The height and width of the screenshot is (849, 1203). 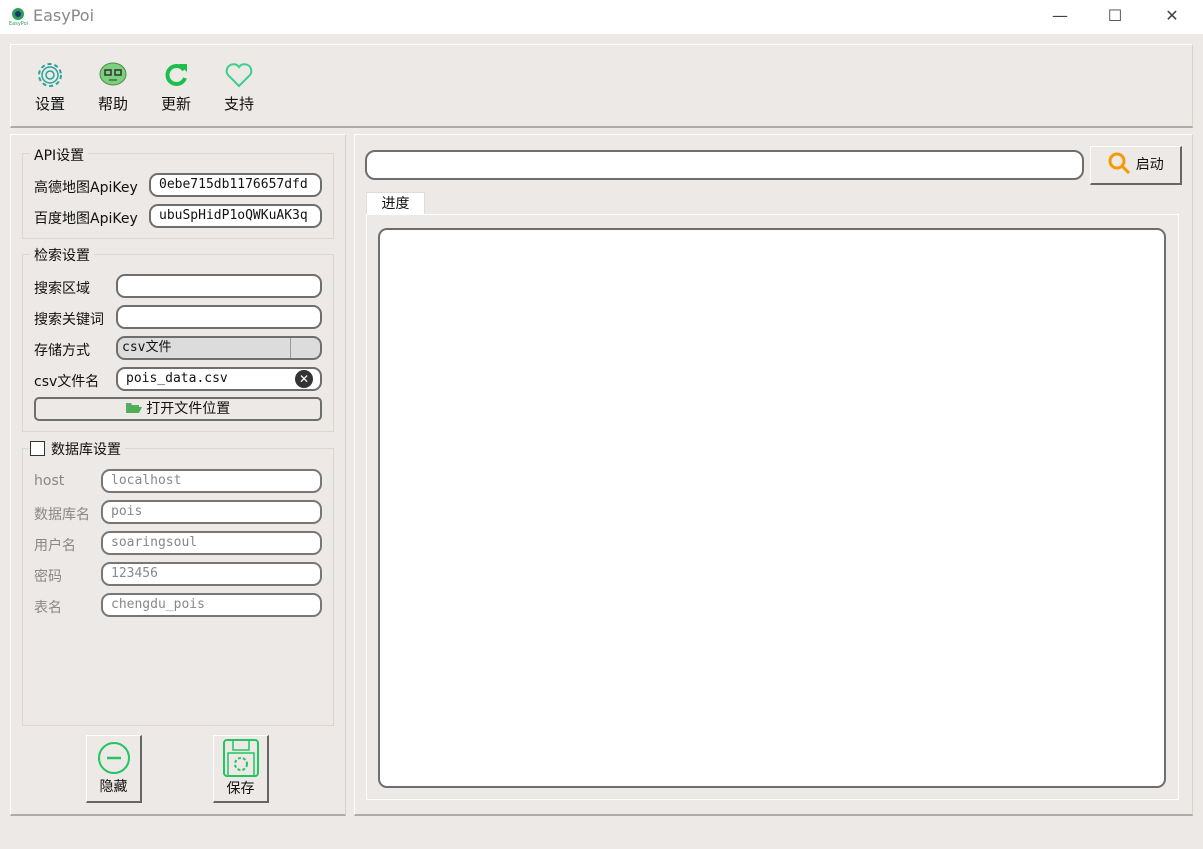 I want to click on search-area-input, so click(x=219, y=286).